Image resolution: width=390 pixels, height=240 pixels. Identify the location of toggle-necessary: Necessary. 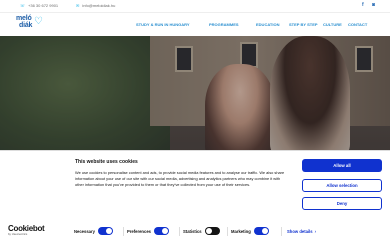
(93, 231).